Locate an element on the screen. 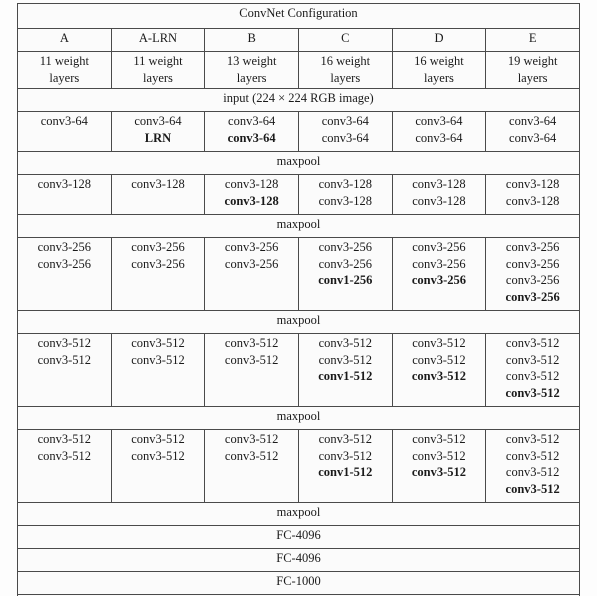 Image resolution: width=597 pixels, height=596 pixels. weight-unit-a-lrn: layers is located at coordinates (158, 77).